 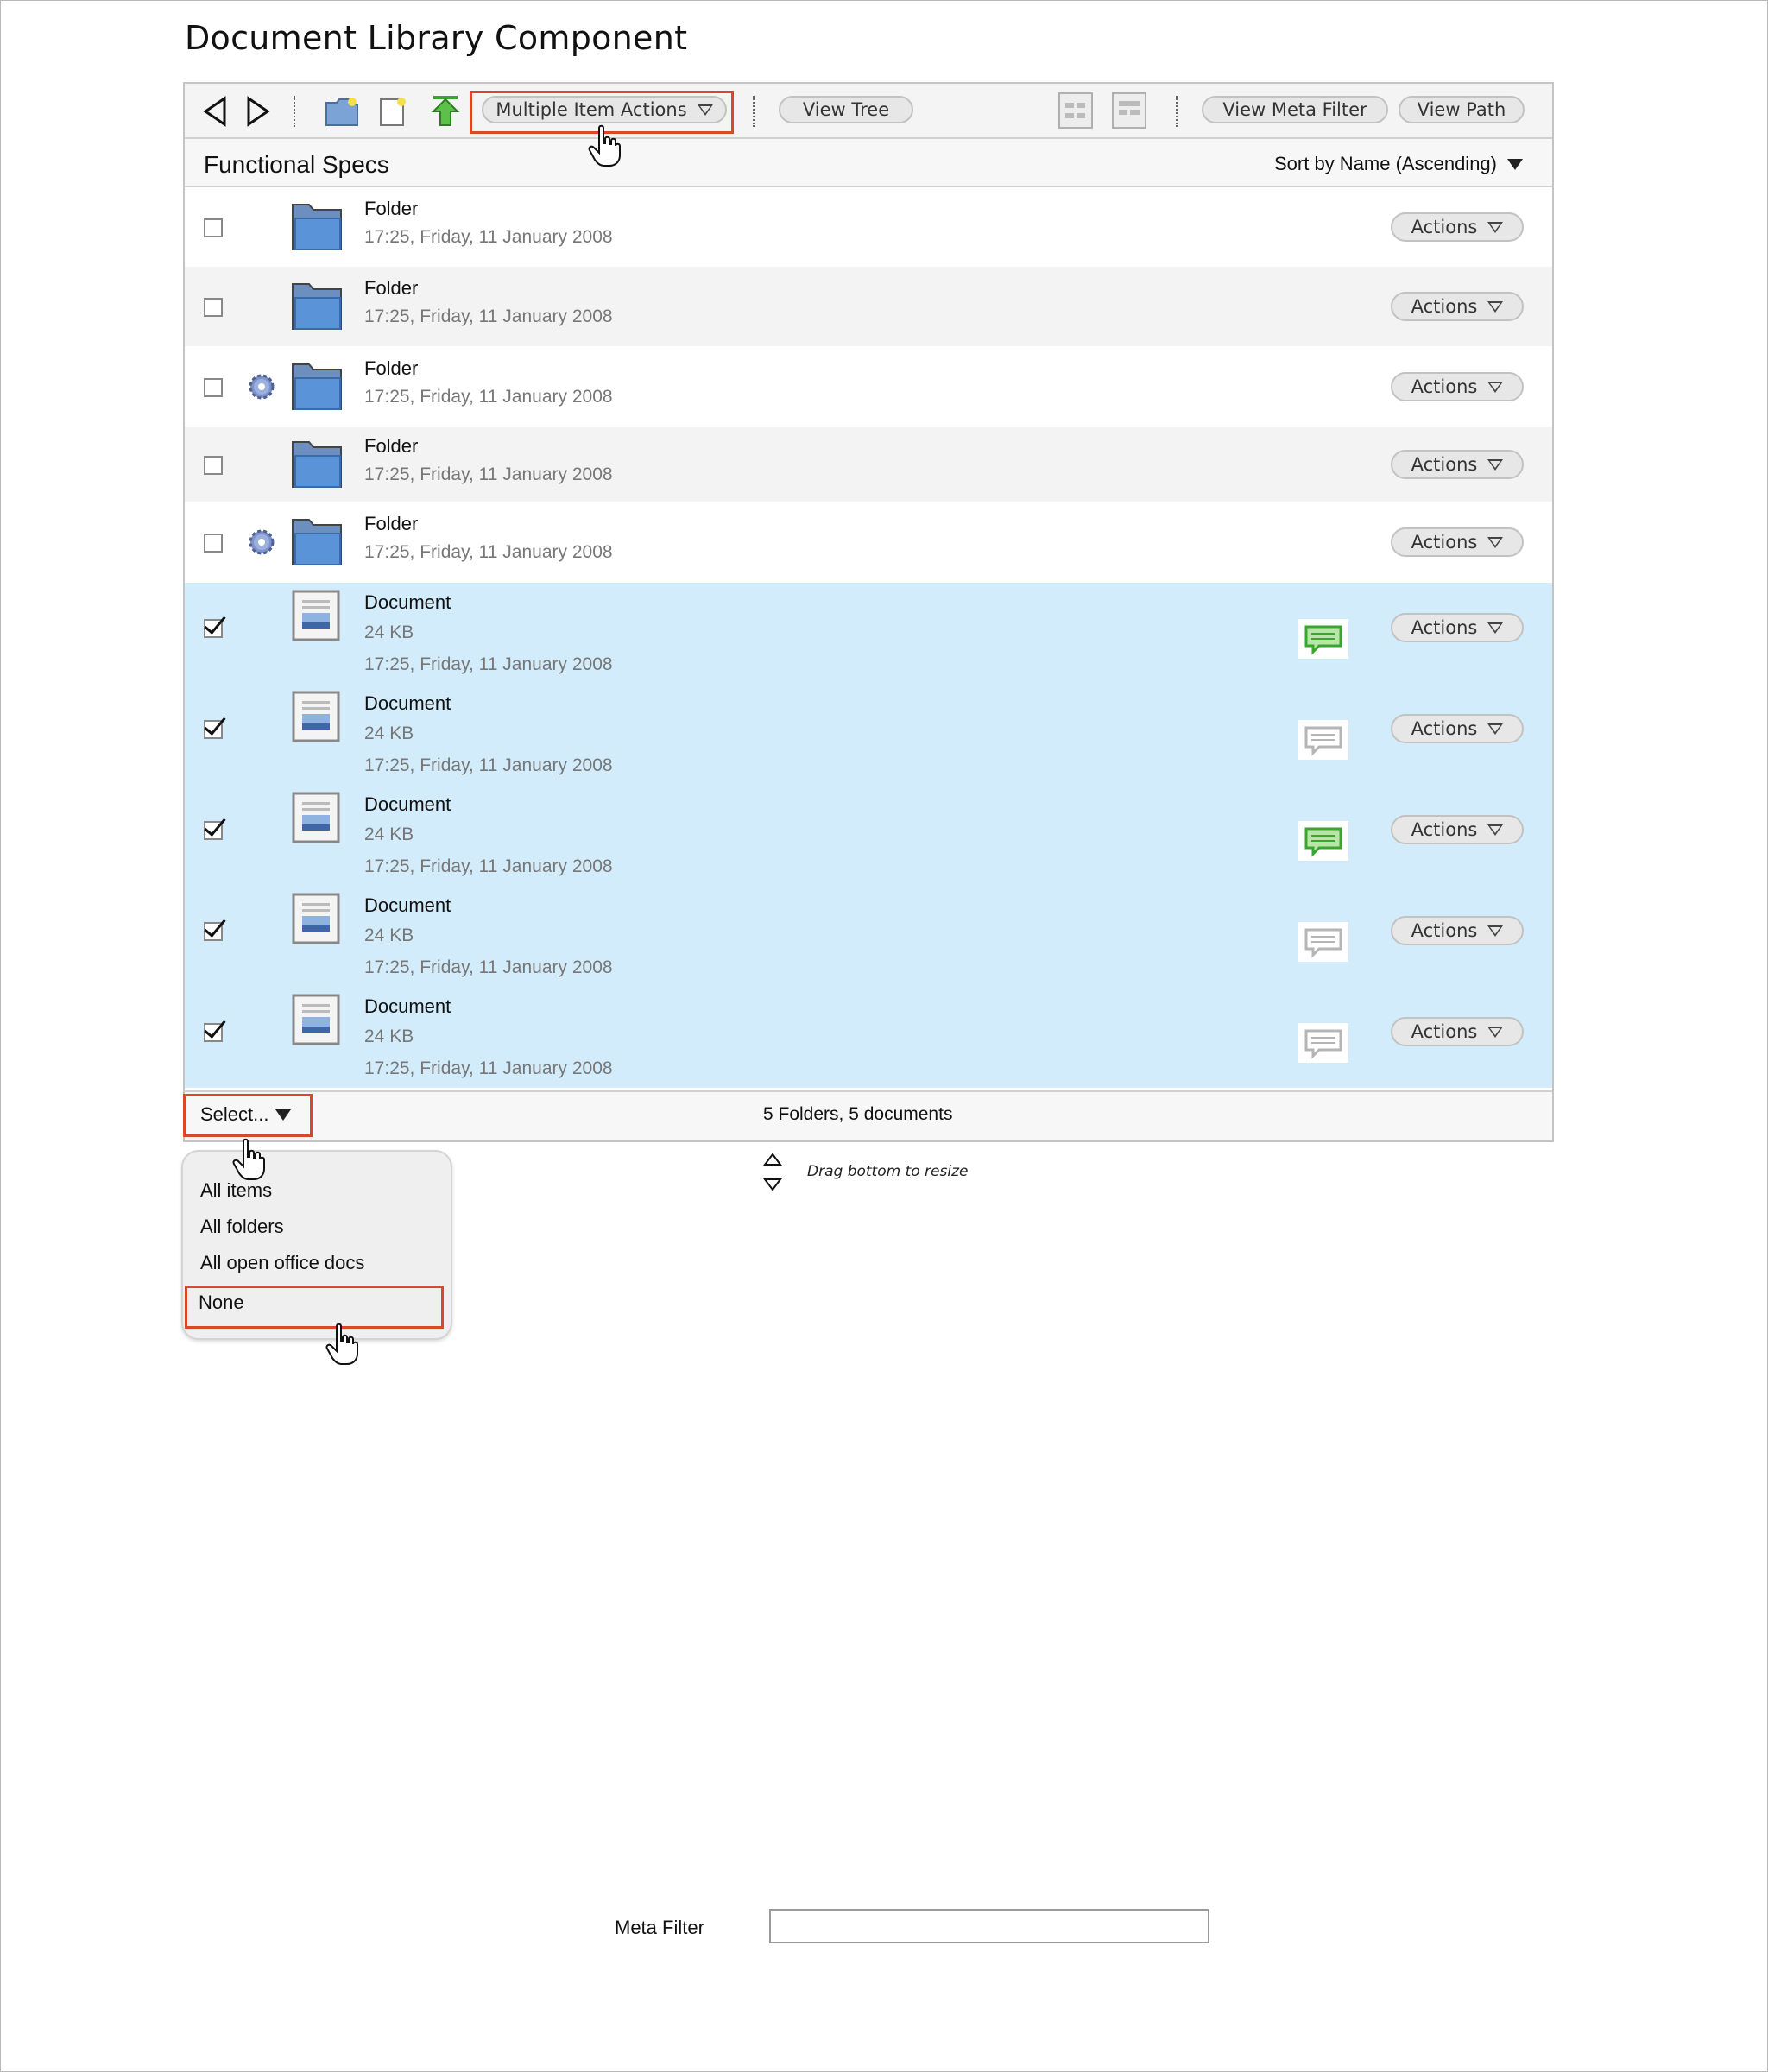 I want to click on view-path-button: View Path, so click(x=1462, y=109).